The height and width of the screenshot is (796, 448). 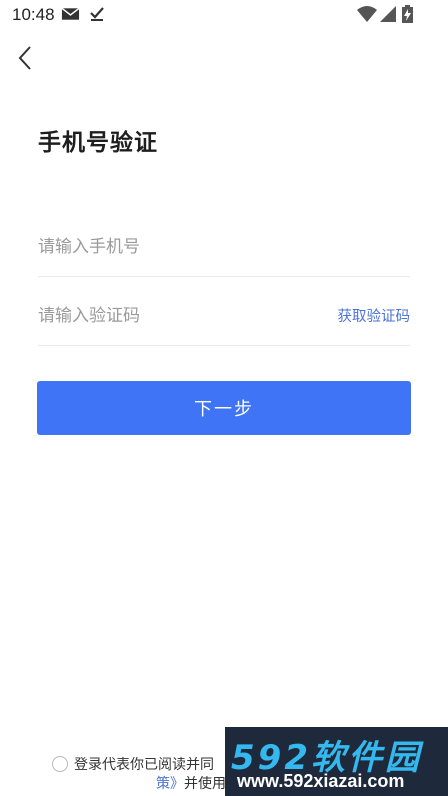 What do you see at coordinates (97, 14) in the screenshot?
I see `download-done-icon` at bounding box center [97, 14].